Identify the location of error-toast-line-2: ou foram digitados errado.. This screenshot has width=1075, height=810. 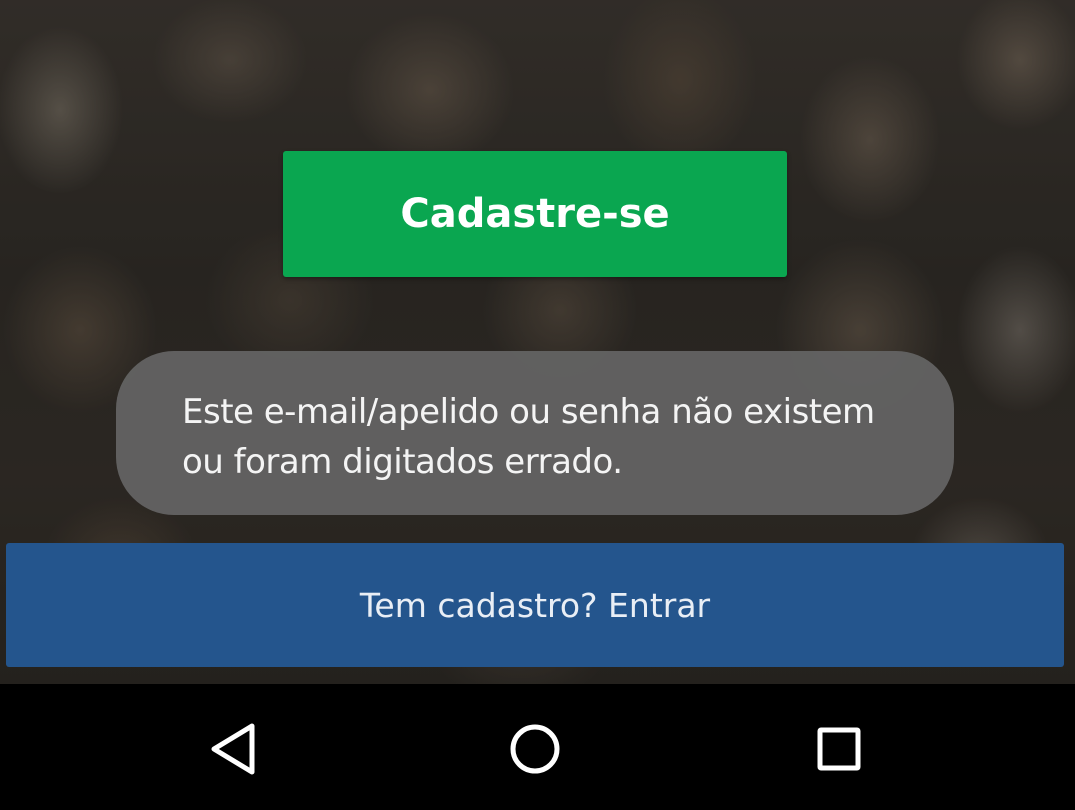
(402, 462).